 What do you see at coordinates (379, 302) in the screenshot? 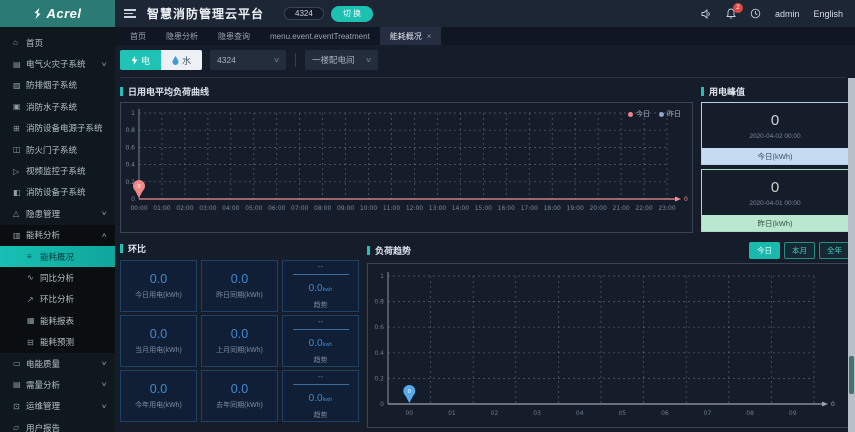
I see `svg-text: 0.8` at bounding box center [379, 302].